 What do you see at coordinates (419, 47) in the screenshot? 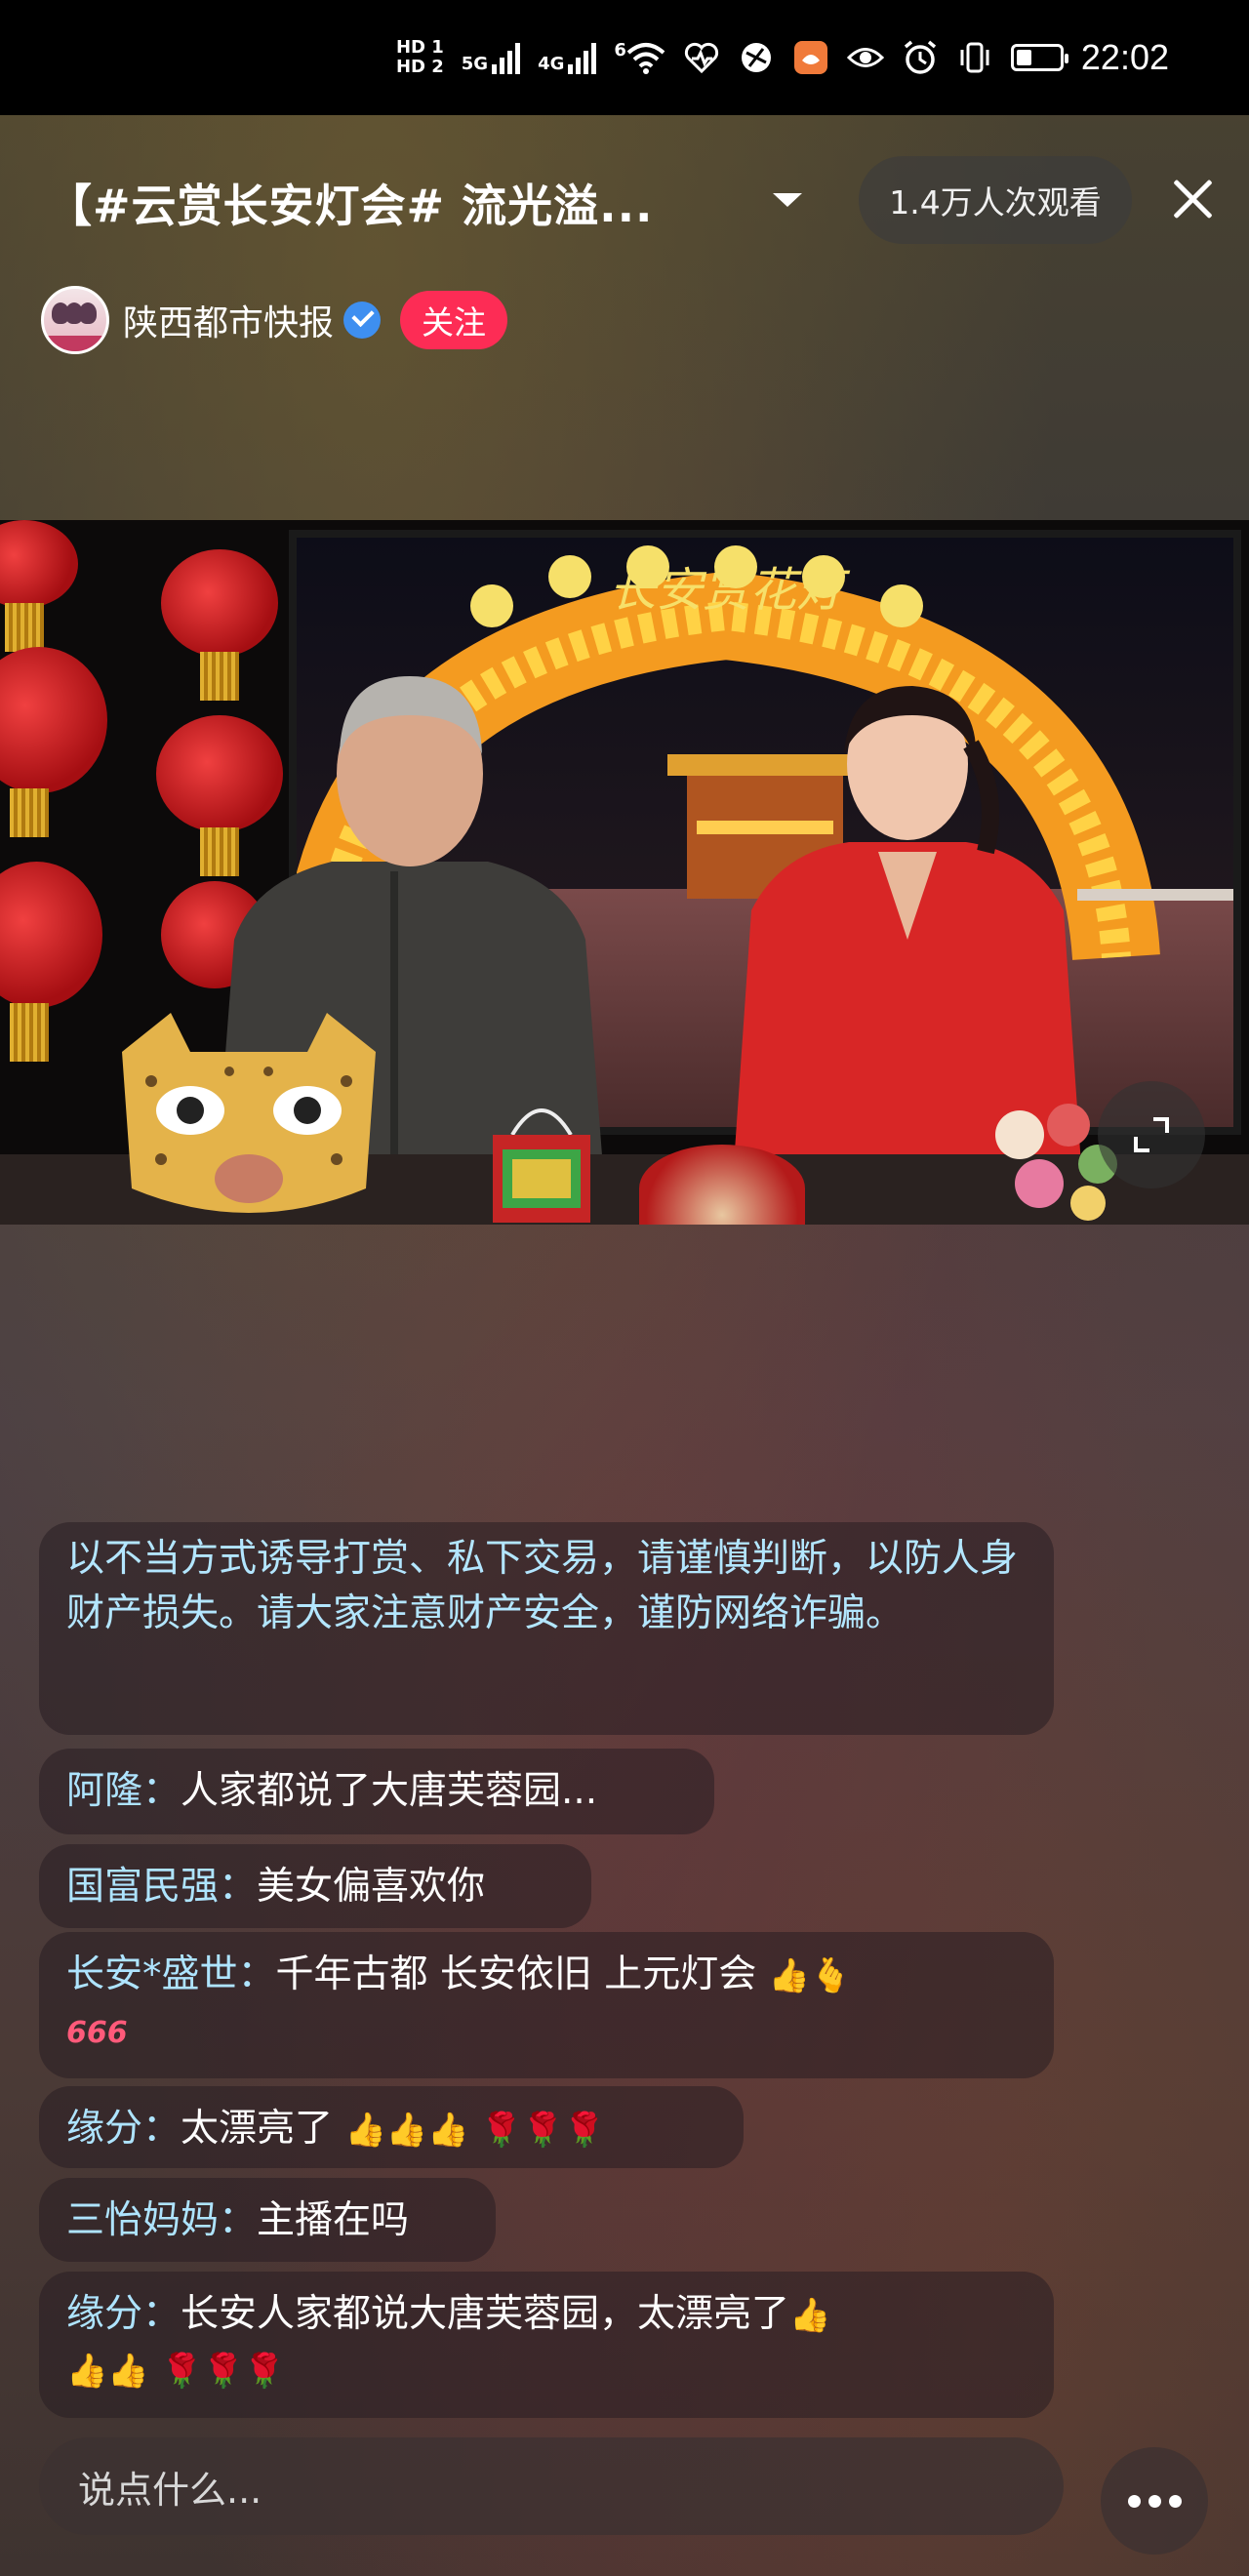
I see `hd1-label: HD 1` at bounding box center [419, 47].